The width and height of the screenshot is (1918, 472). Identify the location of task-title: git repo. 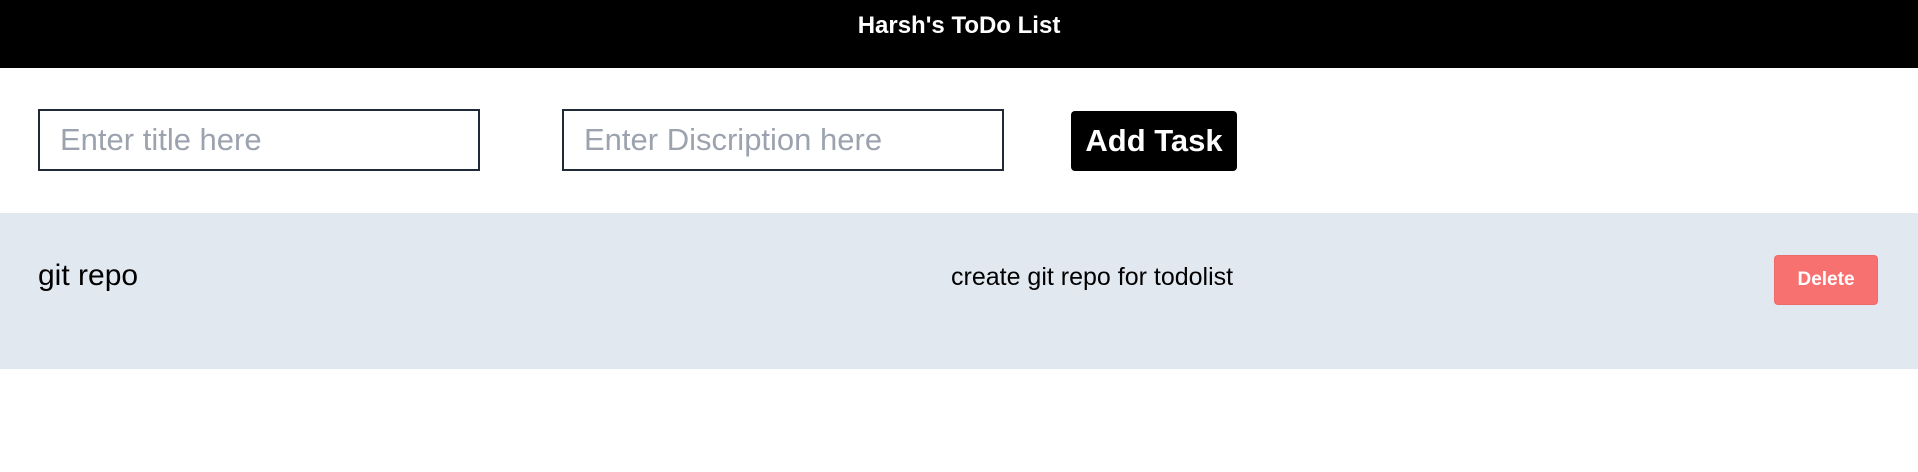
(88, 275).